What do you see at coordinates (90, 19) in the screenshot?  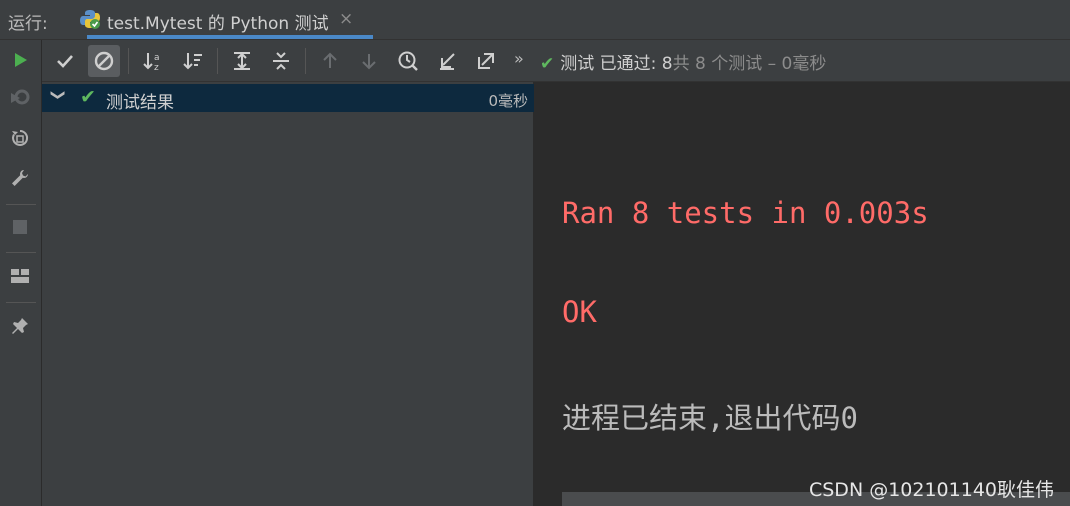 I see `python-test-icon` at bounding box center [90, 19].